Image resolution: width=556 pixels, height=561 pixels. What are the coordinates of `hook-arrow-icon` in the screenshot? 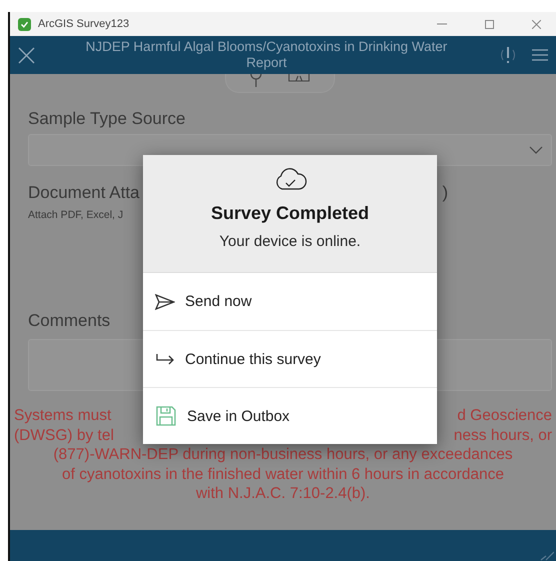 It's located at (165, 359).